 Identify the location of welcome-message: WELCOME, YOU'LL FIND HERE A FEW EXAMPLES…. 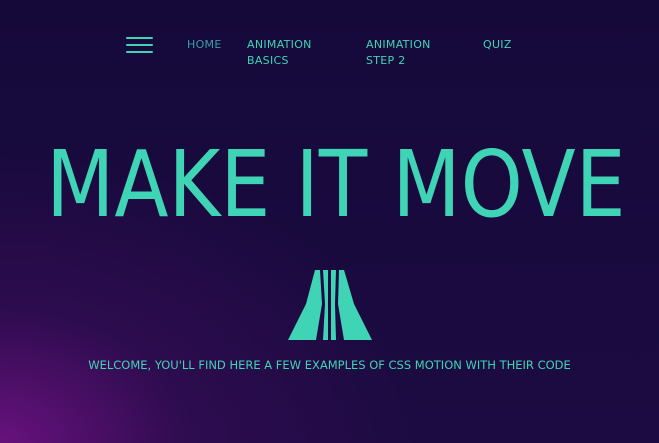
(329, 365).